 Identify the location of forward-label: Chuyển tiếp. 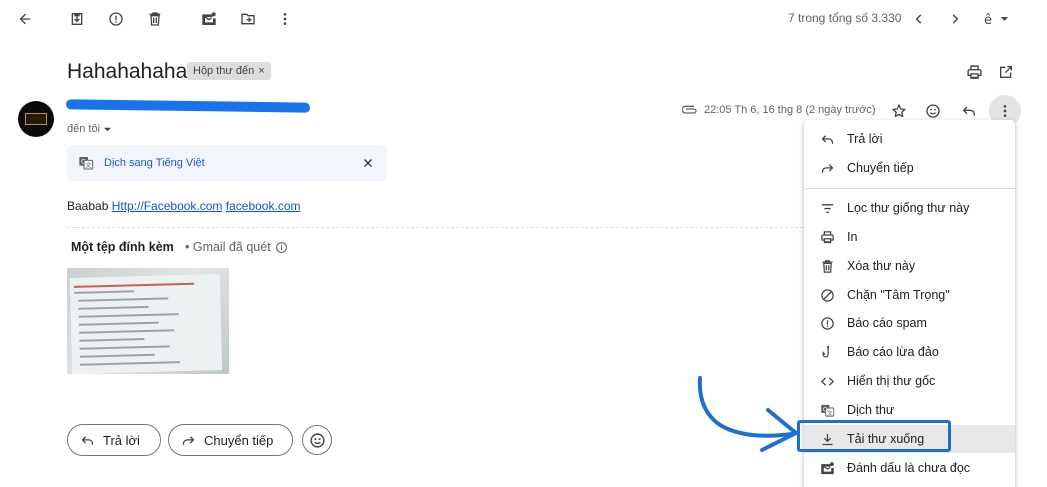
(239, 440).